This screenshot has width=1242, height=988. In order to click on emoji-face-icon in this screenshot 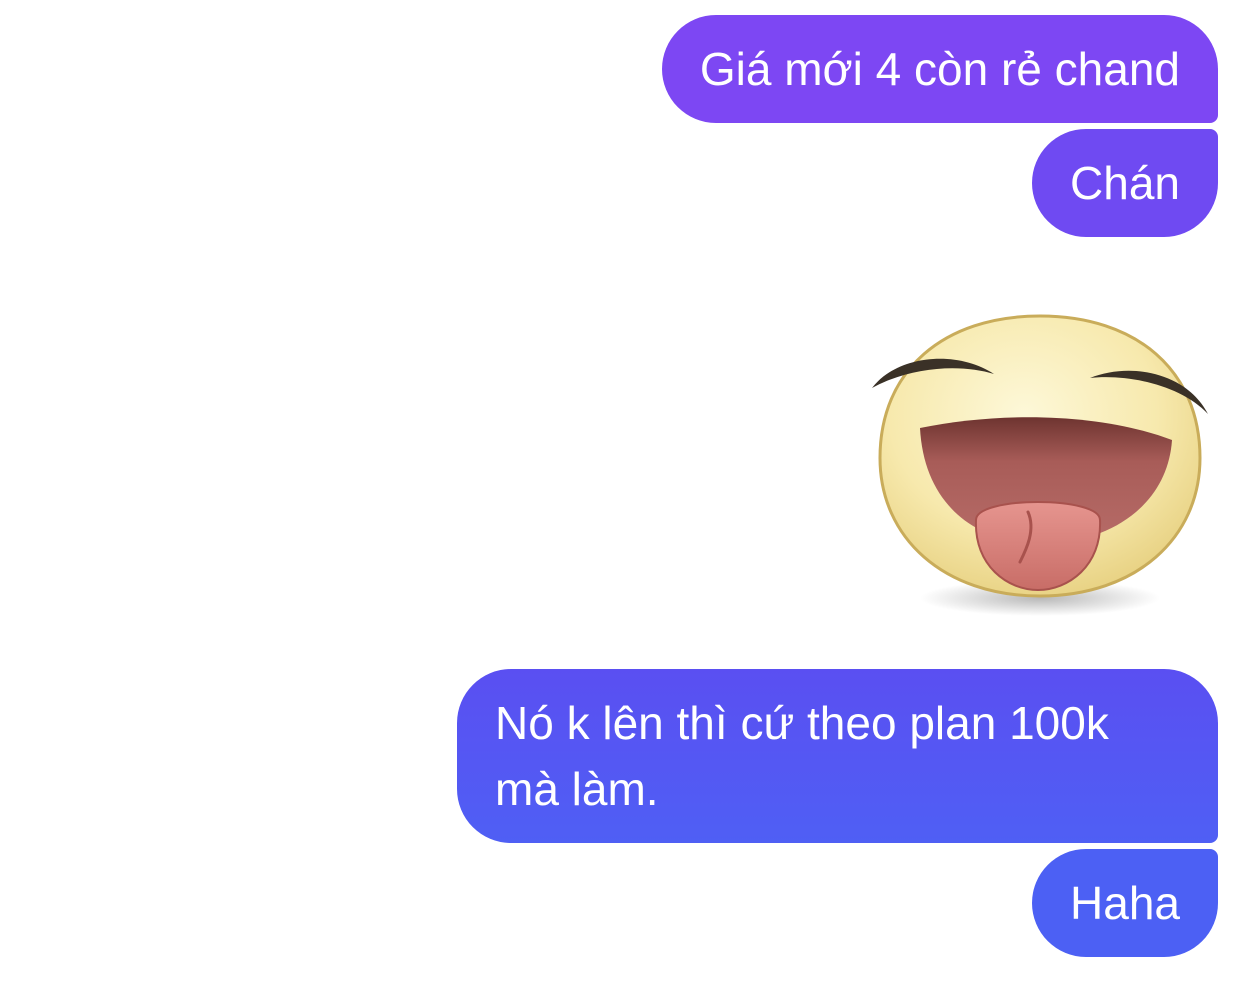, I will do `click(1040, 465)`.